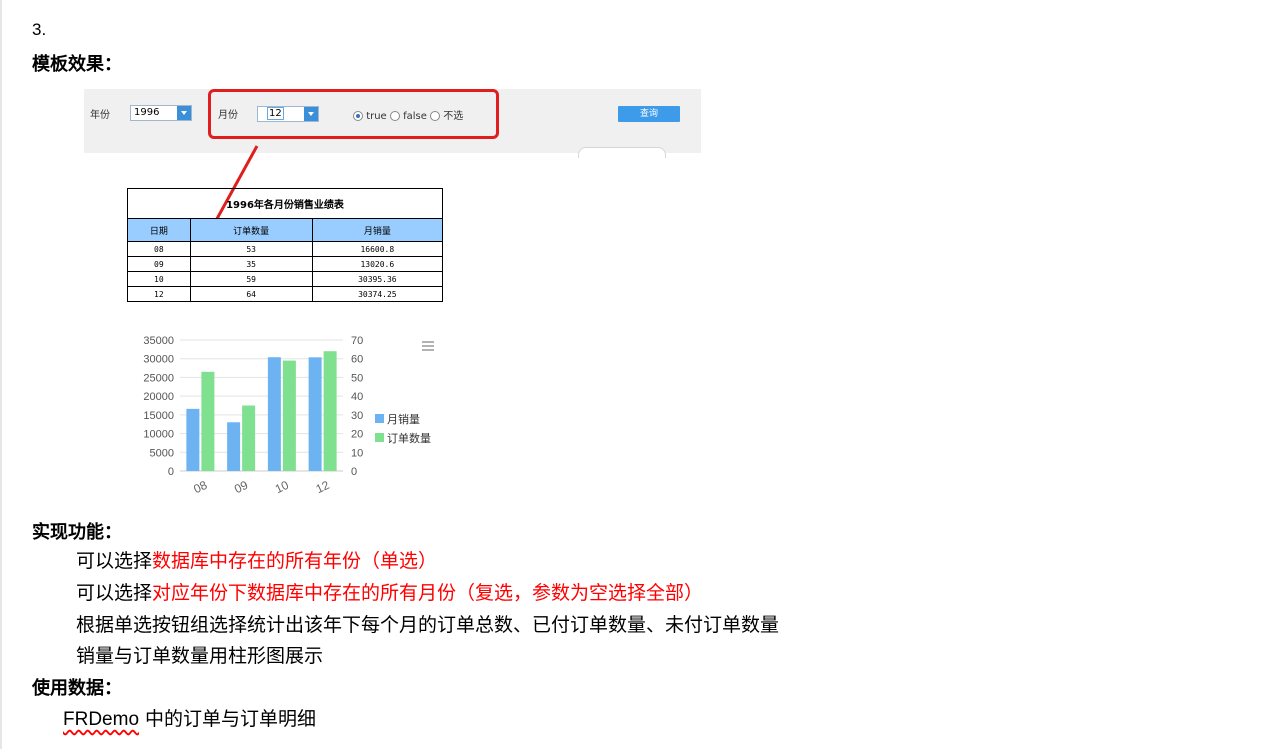  I want to click on table-row: 10 59 30395.36, so click(285, 279).